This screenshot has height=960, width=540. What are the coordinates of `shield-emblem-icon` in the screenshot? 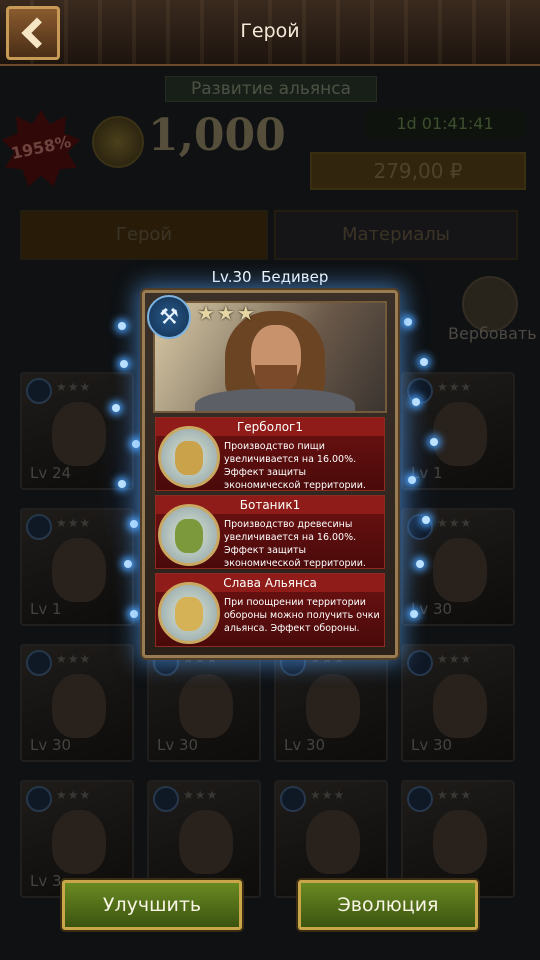 It's located at (189, 613).